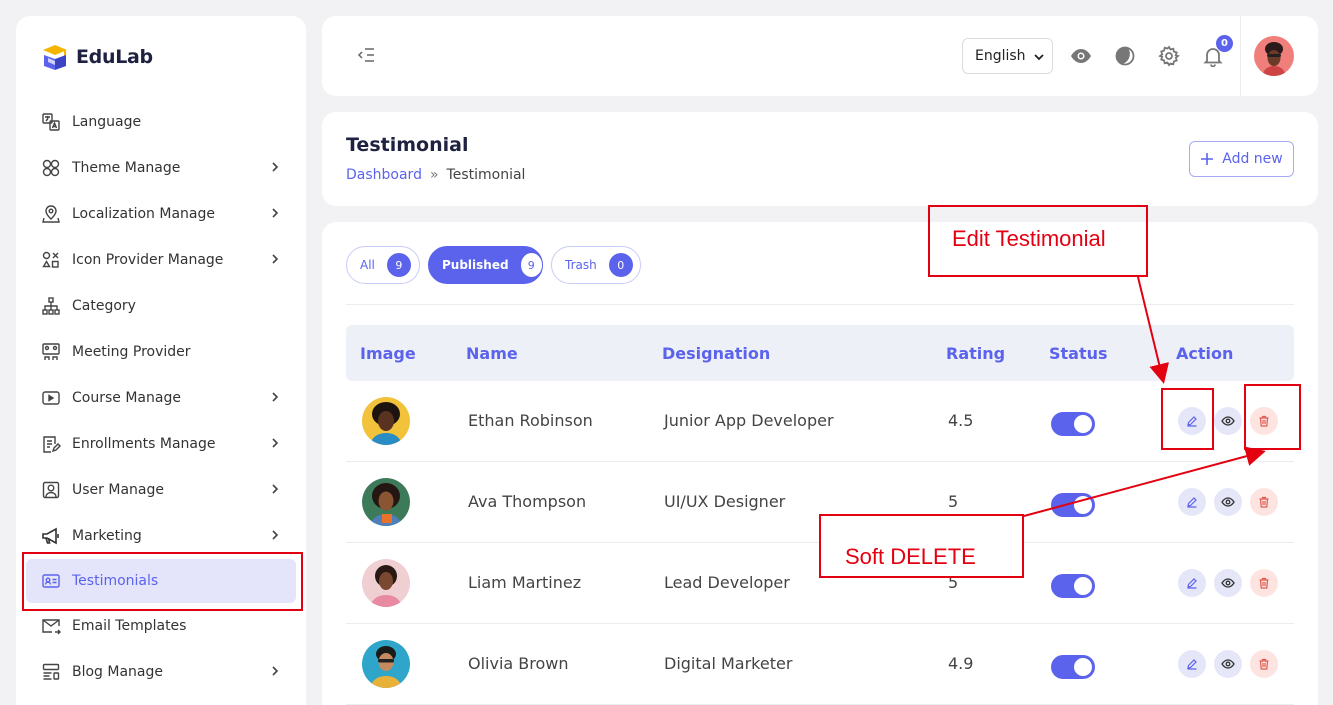  What do you see at coordinates (1274, 56) in the screenshot?
I see `user-avatar` at bounding box center [1274, 56].